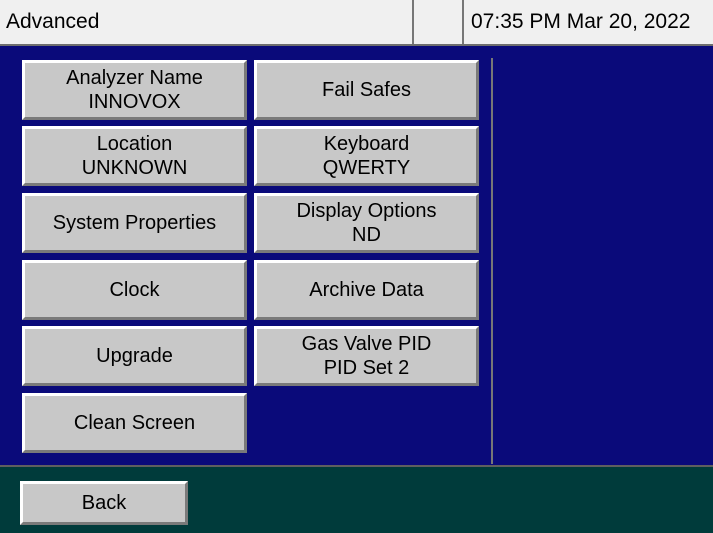 The height and width of the screenshot is (533, 713). I want to click on gas-valve-pid-value: PID Set 2, so click(366, 368).